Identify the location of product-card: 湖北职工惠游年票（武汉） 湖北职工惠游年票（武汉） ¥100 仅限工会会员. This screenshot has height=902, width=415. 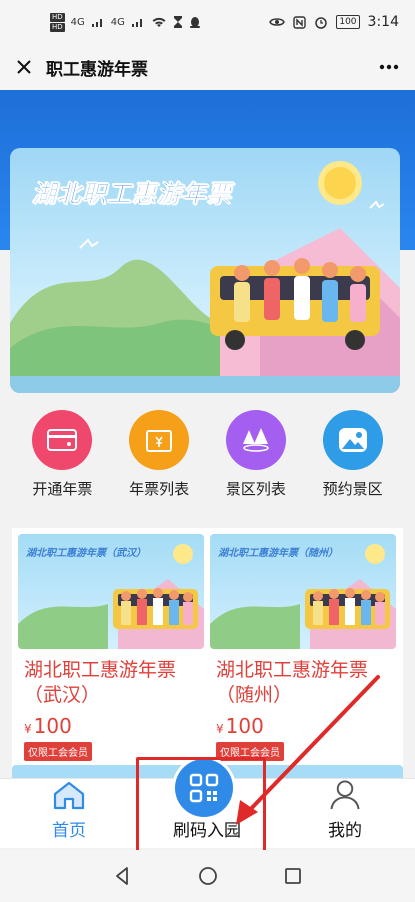
(111, 650).